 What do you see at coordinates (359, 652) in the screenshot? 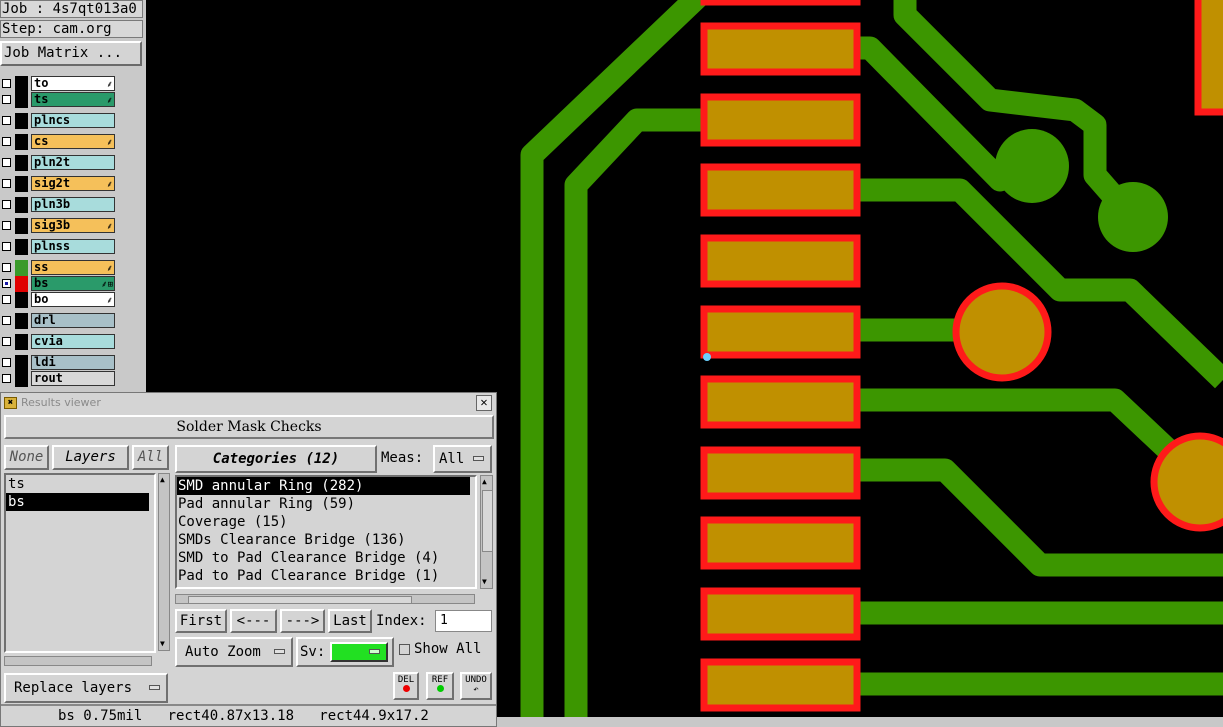
I see `sv-color-dropdown` at bounding box center [359, 652].